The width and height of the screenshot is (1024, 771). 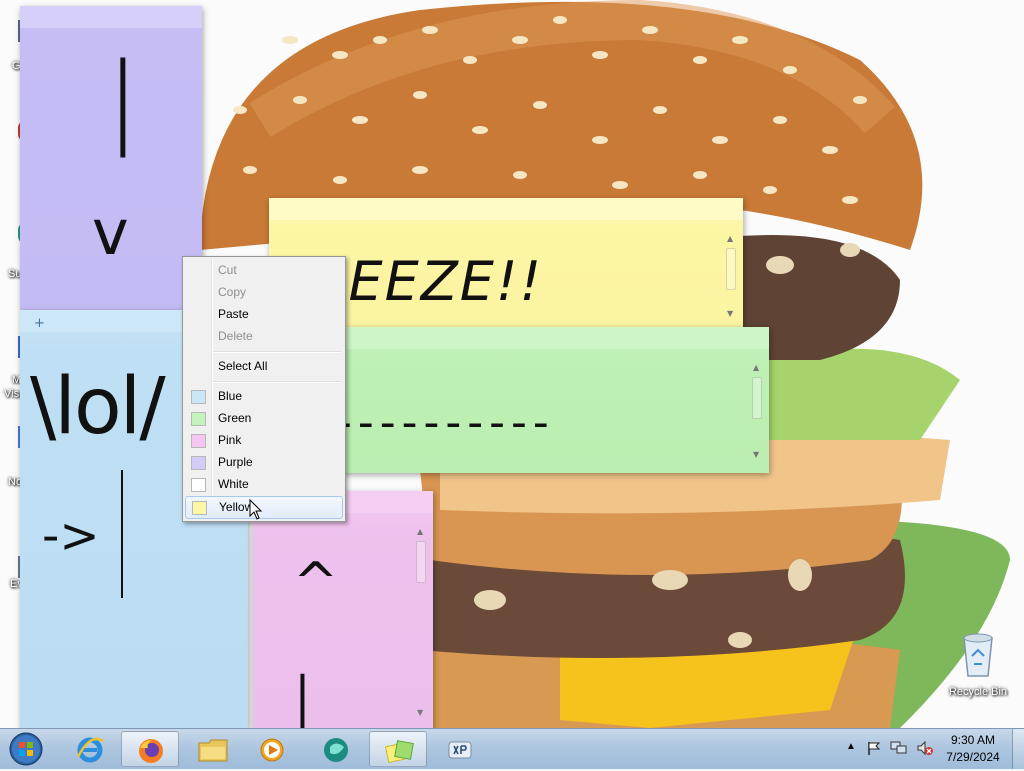 What do you see at coordinates (264, 396) in the screenshot?
I see `menu-item-color-blue: Blue` at bounding box center [264, 396].